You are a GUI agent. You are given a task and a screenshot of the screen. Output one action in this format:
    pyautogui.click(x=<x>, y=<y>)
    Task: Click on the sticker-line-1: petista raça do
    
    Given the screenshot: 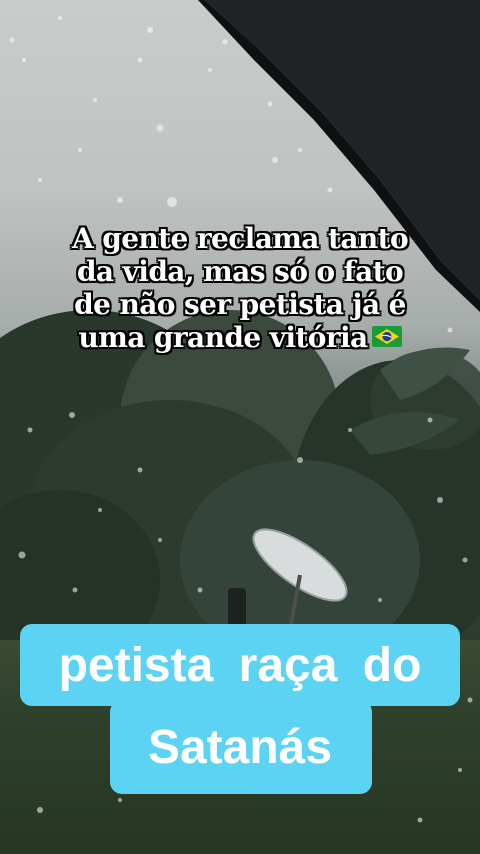 What is the action you would take?
    pyautogui.click(x=240, y=665)
    